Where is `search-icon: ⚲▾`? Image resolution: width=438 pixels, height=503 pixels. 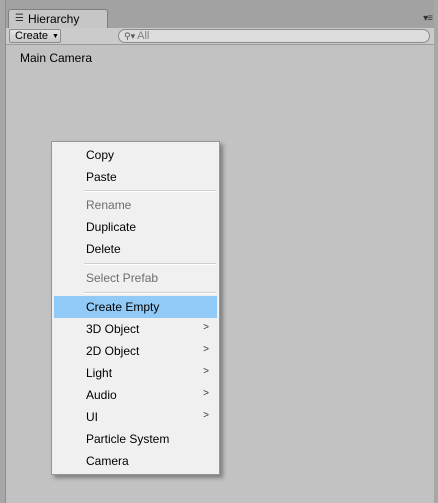 search-icon: ⚲▾ is located at coordinates (130, 35).